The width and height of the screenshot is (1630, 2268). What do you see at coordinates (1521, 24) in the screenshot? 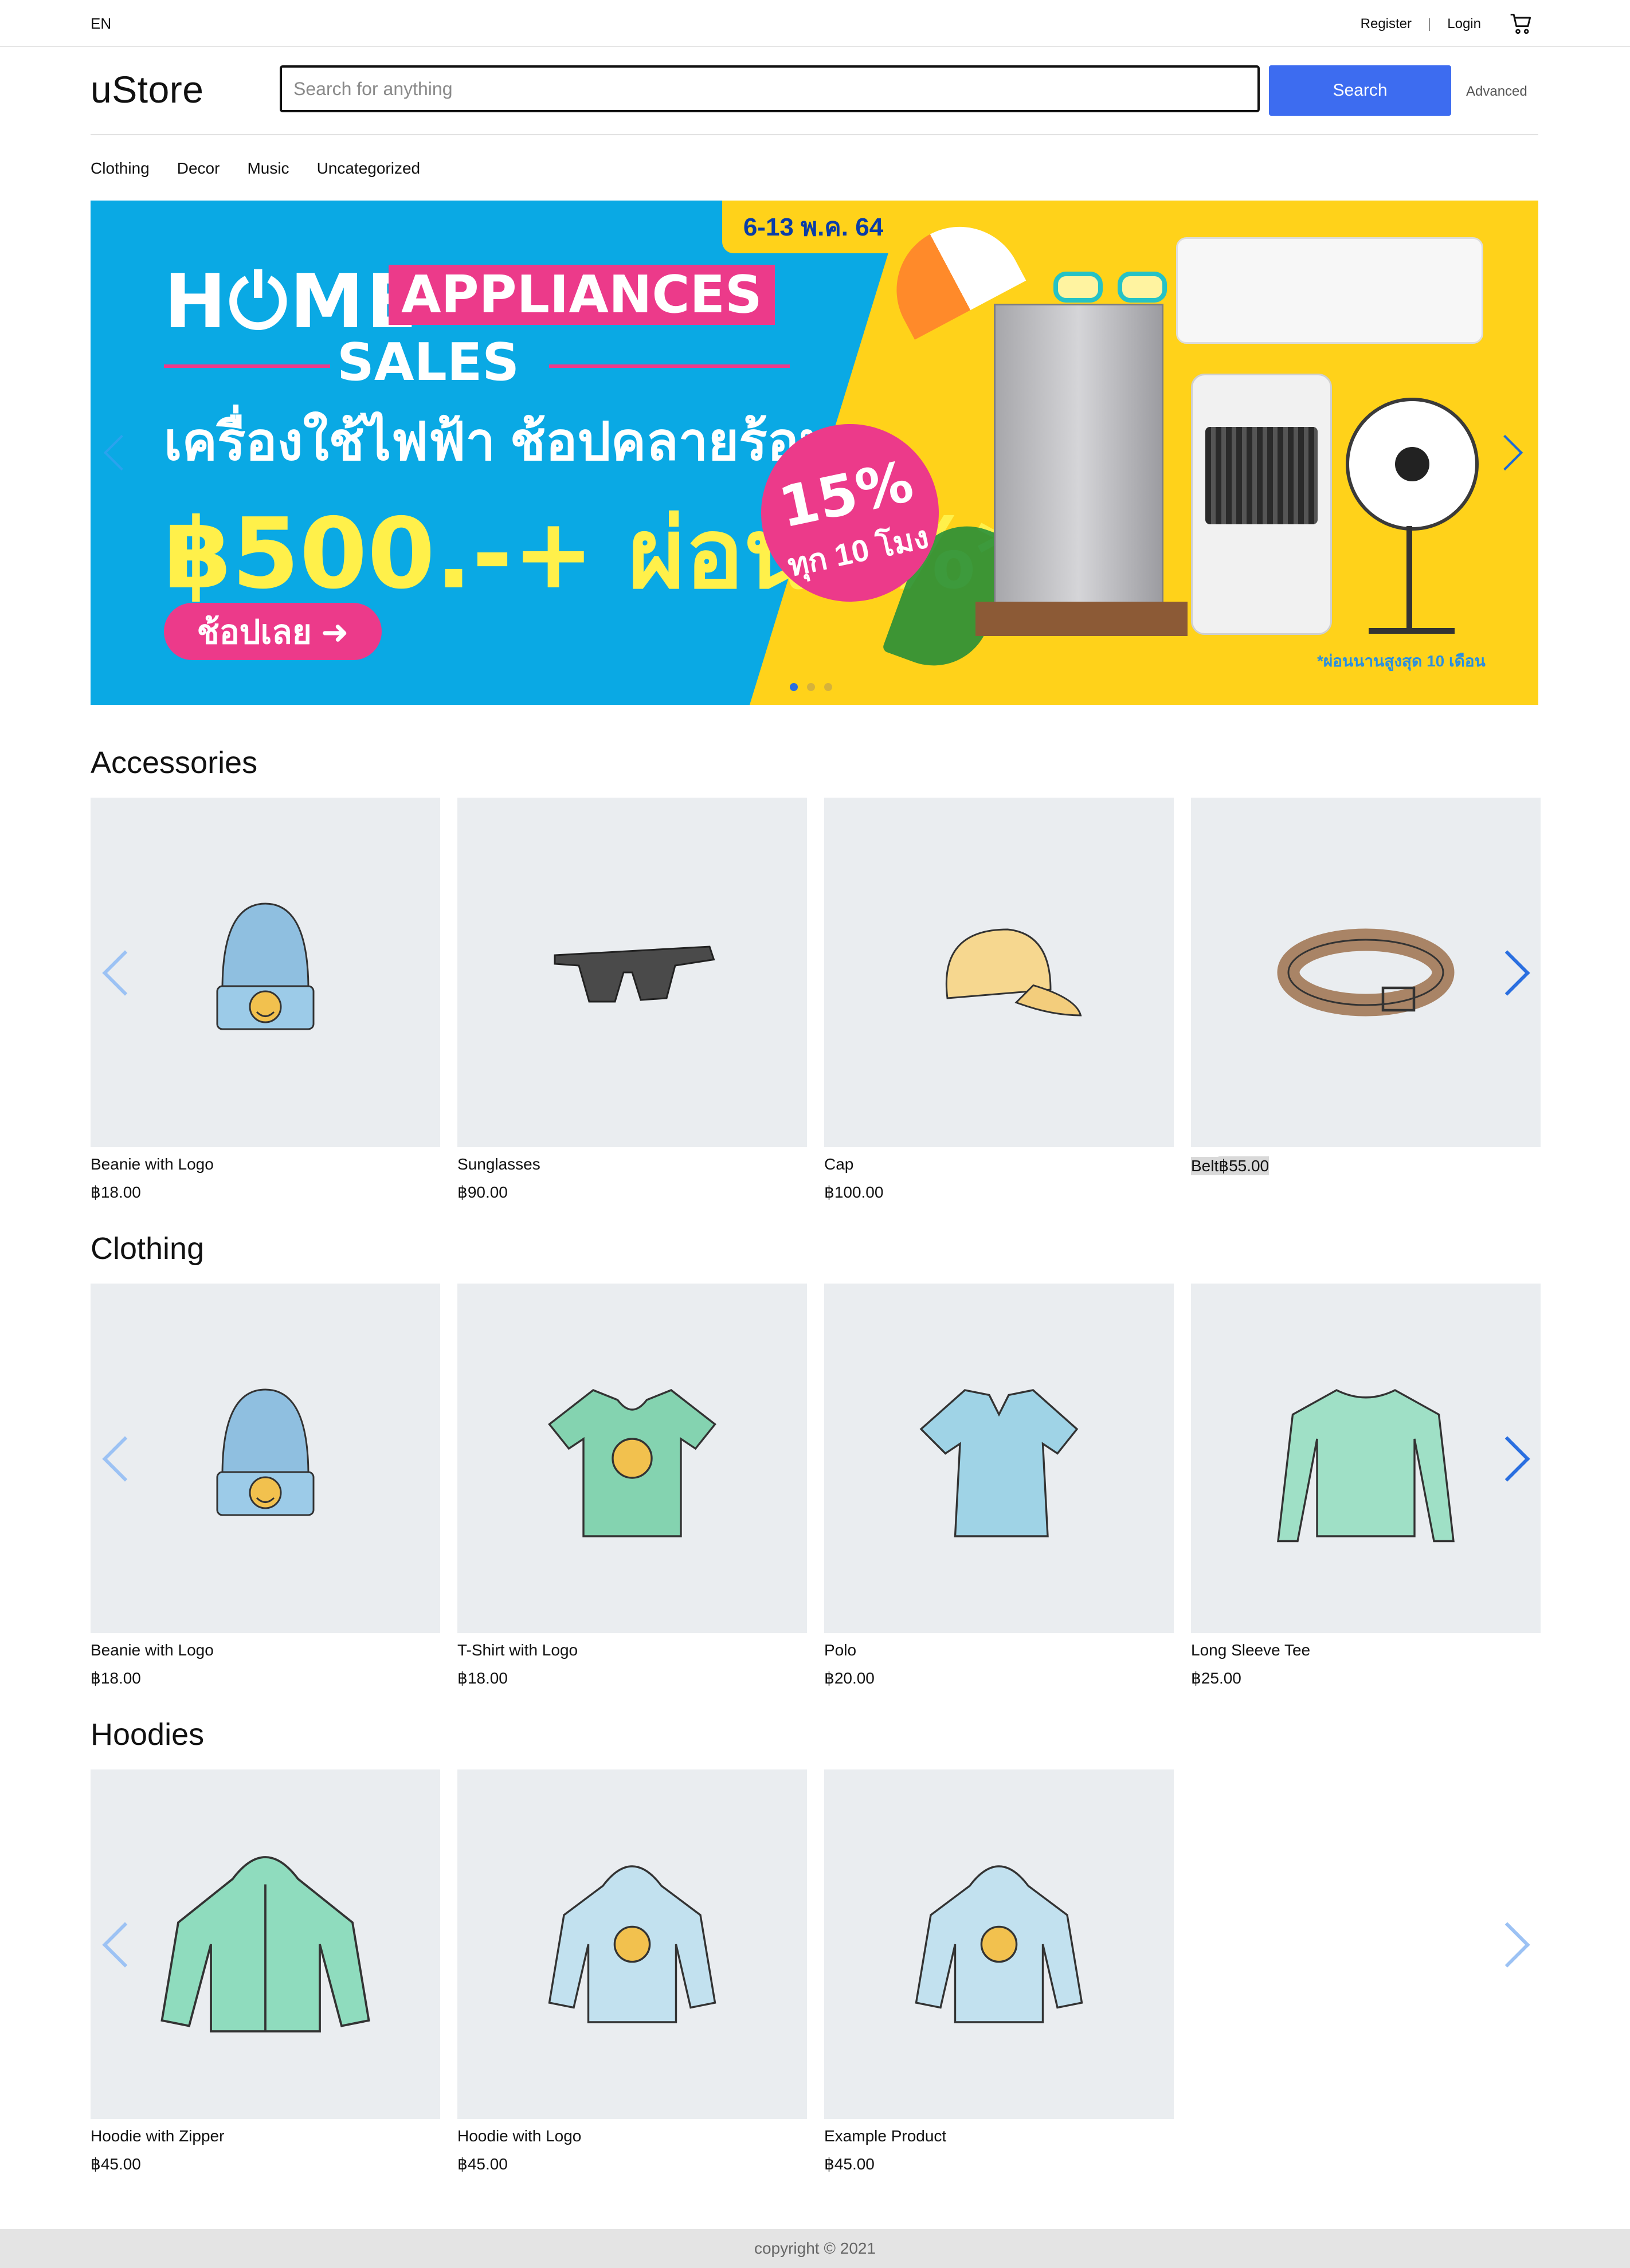
I see `cart-icon` at bounding box center [1521, 24].